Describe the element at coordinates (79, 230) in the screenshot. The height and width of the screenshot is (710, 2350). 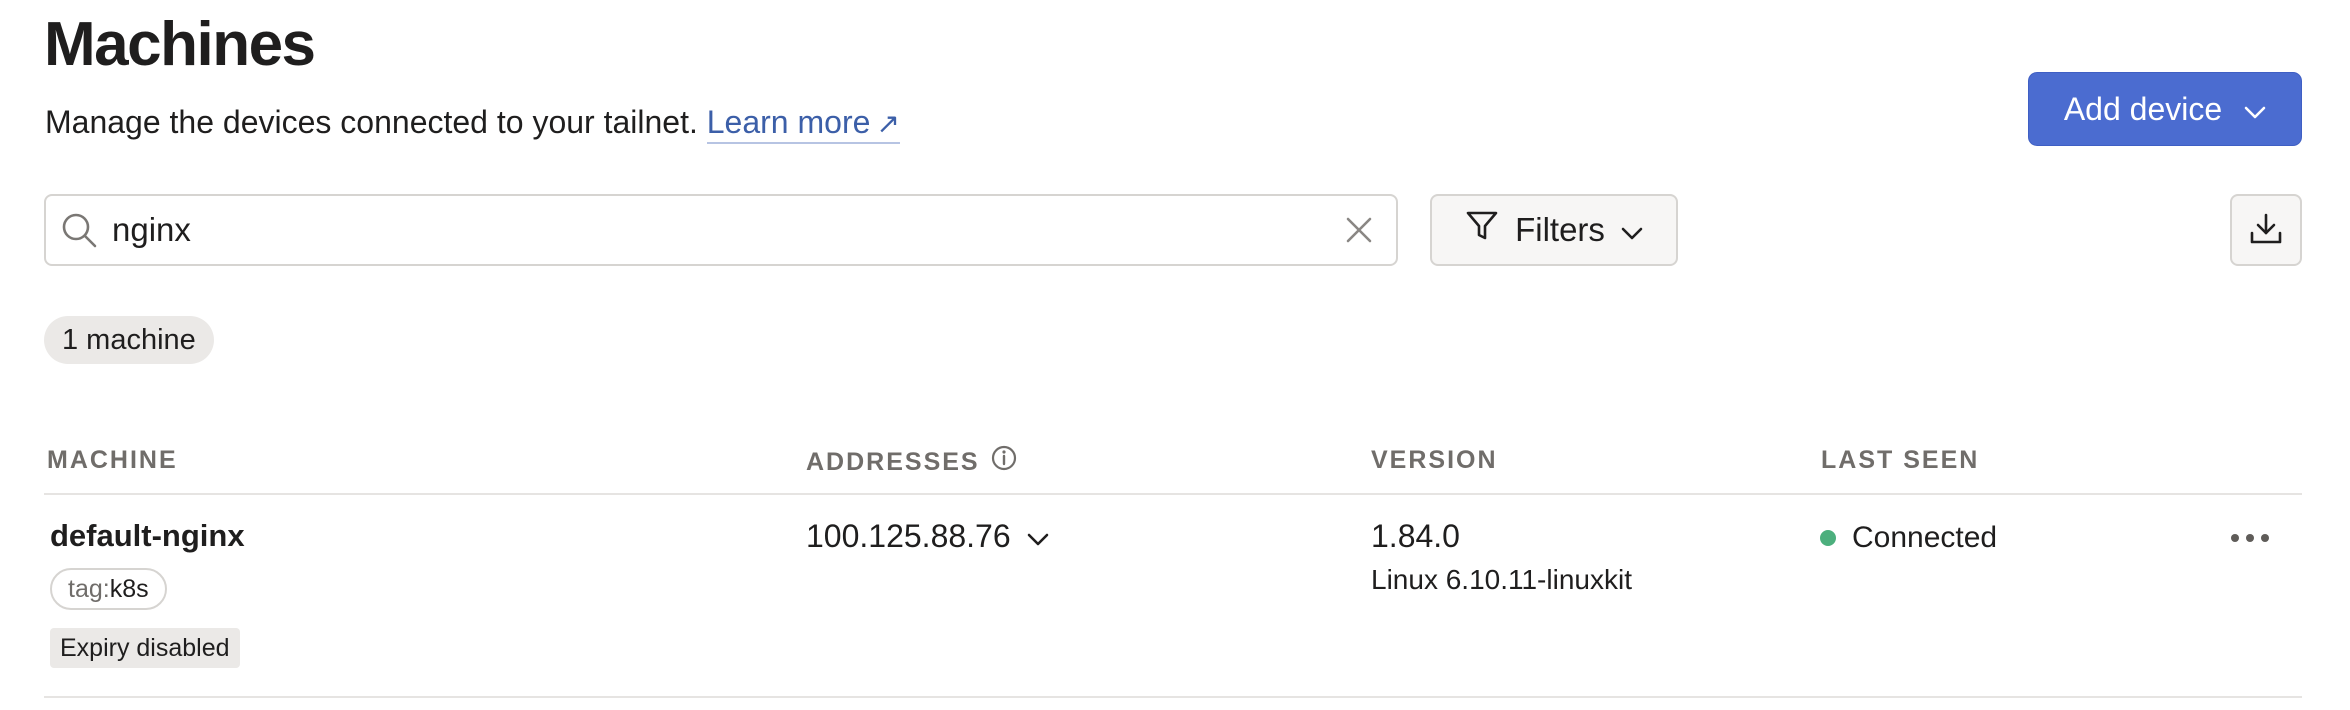
I see `search-icon` at that location.